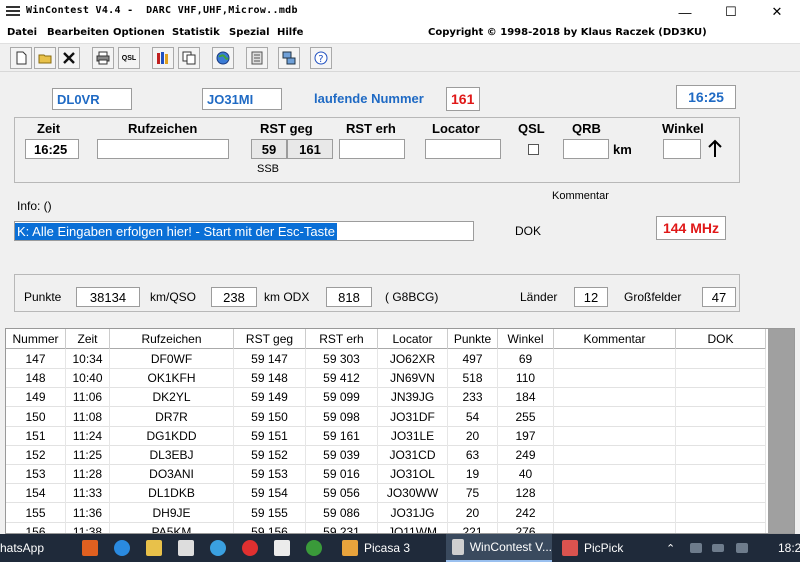 The width and height of the screenshot is (800, 562). What do you see at coordinates (196, 32) in the screenshot?
I see `menu-statistik: Statistik` at bounding box center [196, 32].